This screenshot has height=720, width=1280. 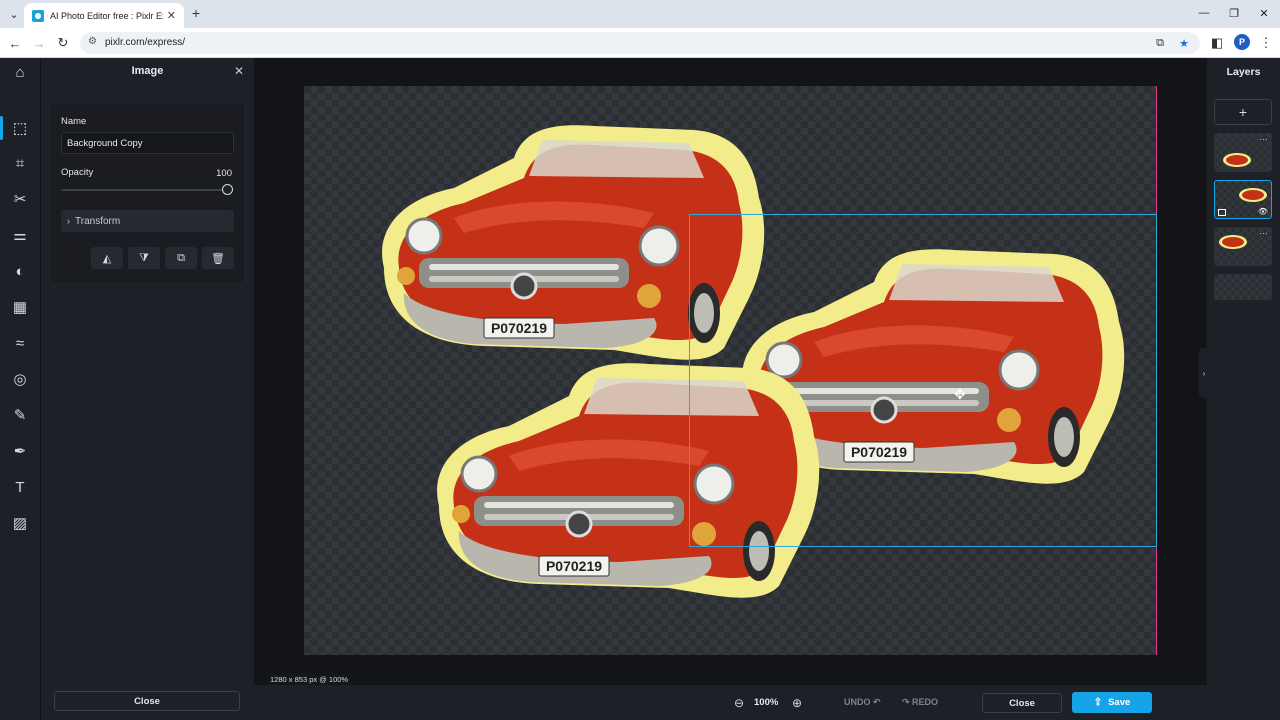 What do you see at coordinates (145, 42) in the screenshot?
I see `url-text: pixlr.com/express/` at bounding box center [145, 42].